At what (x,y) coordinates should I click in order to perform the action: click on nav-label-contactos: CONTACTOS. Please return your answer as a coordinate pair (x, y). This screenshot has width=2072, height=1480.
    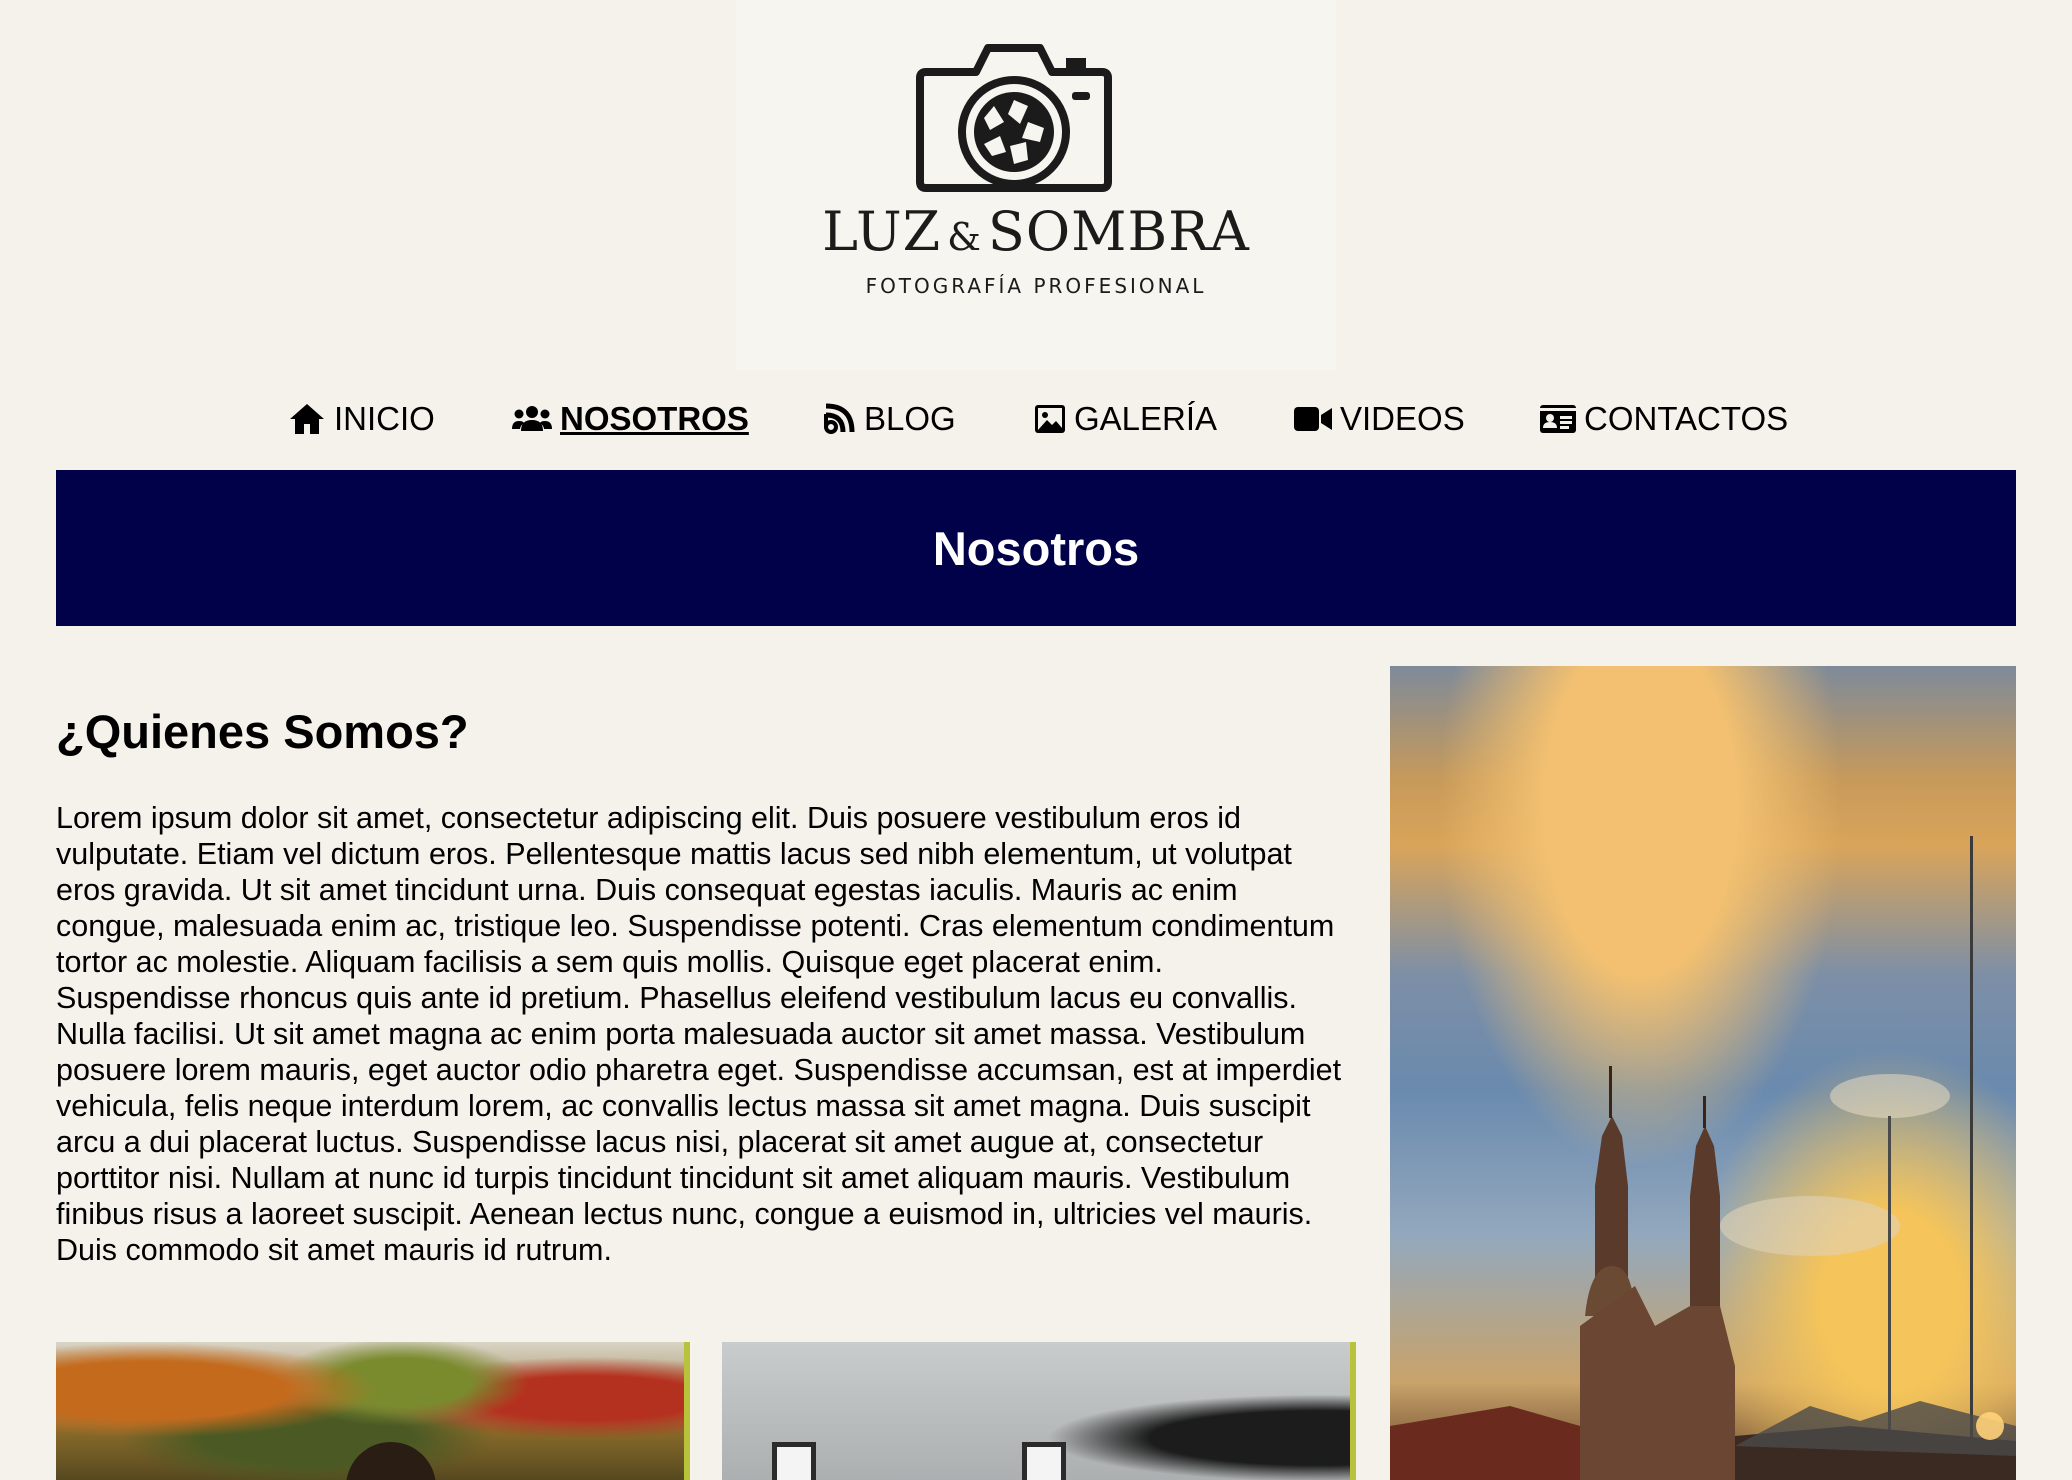
    Looking at the image, I should click on (1686, 418).